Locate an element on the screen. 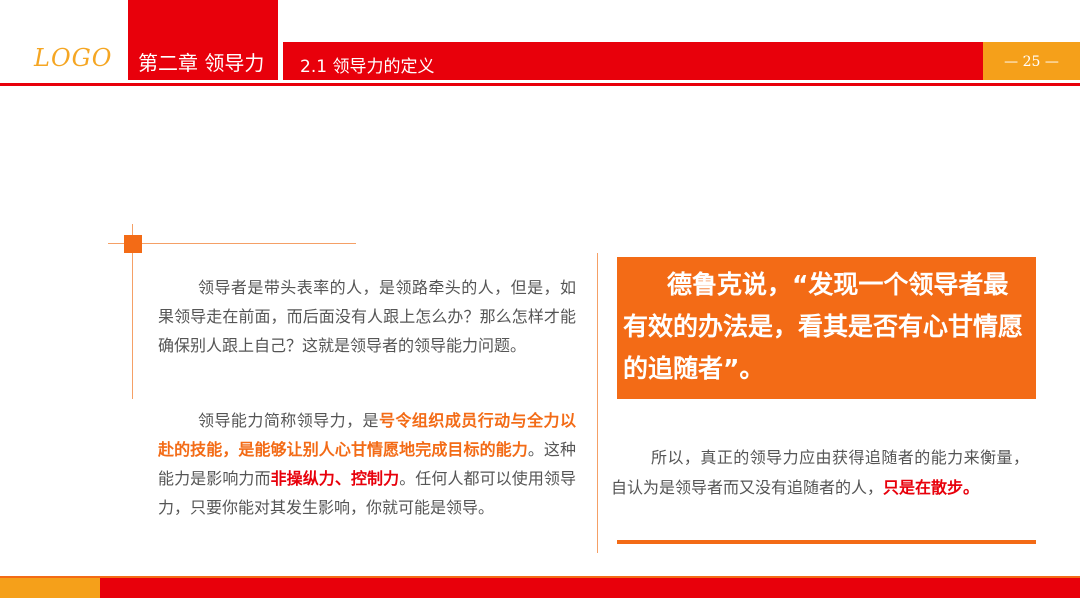 This screenshot has height=608, width=1080. corner-square-marker is located at coordinates (133, 244).